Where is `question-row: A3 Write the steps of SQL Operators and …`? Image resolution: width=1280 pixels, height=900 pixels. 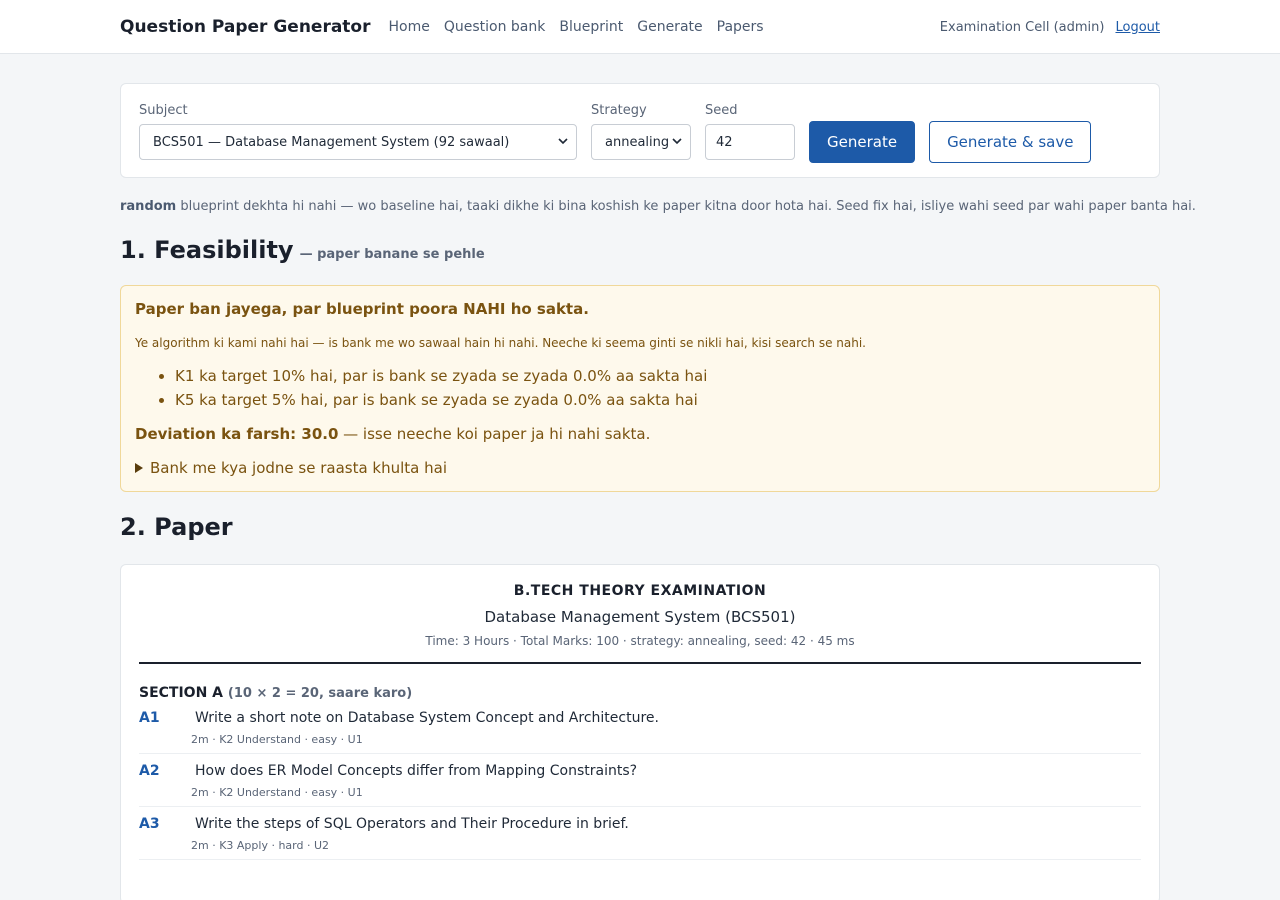
question-row: A3 Write the steps of SQL Operators and … is located at coordinates (640, 833).